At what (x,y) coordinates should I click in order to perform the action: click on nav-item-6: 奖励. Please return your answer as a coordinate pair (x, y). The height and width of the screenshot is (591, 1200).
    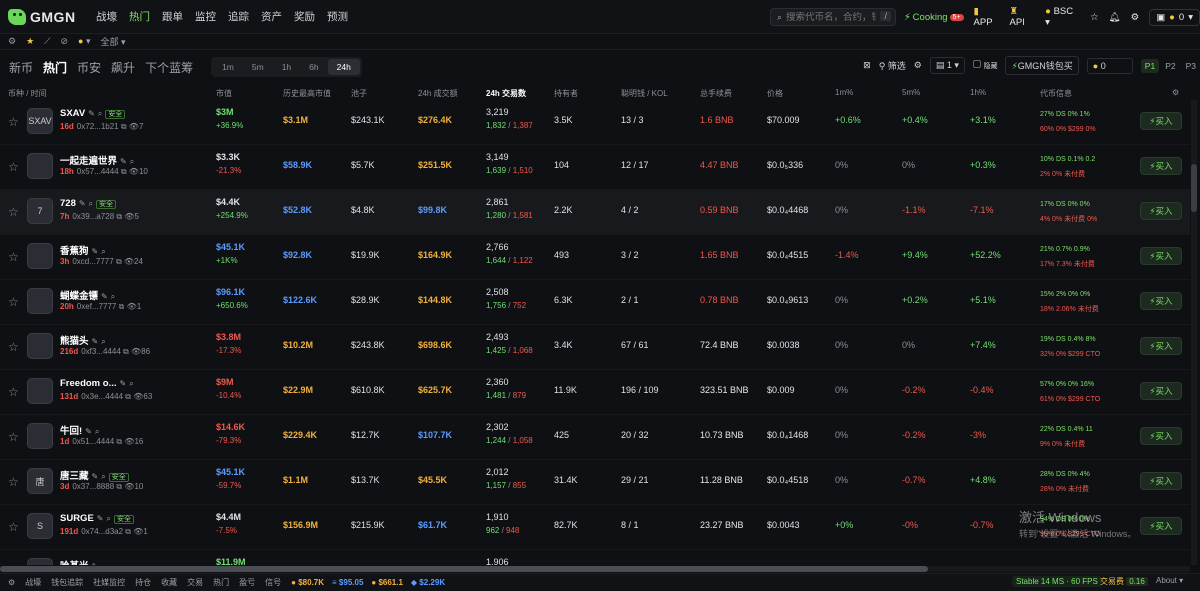
    Looking at the image, I should click on (304, 16).